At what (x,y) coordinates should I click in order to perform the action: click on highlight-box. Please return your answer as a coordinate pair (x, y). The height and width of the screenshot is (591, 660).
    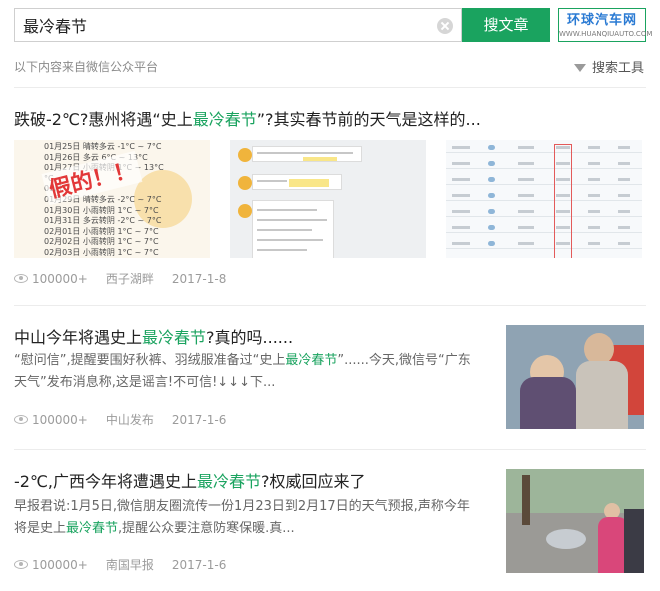
    Looking at the image, I should click on (563, 201).